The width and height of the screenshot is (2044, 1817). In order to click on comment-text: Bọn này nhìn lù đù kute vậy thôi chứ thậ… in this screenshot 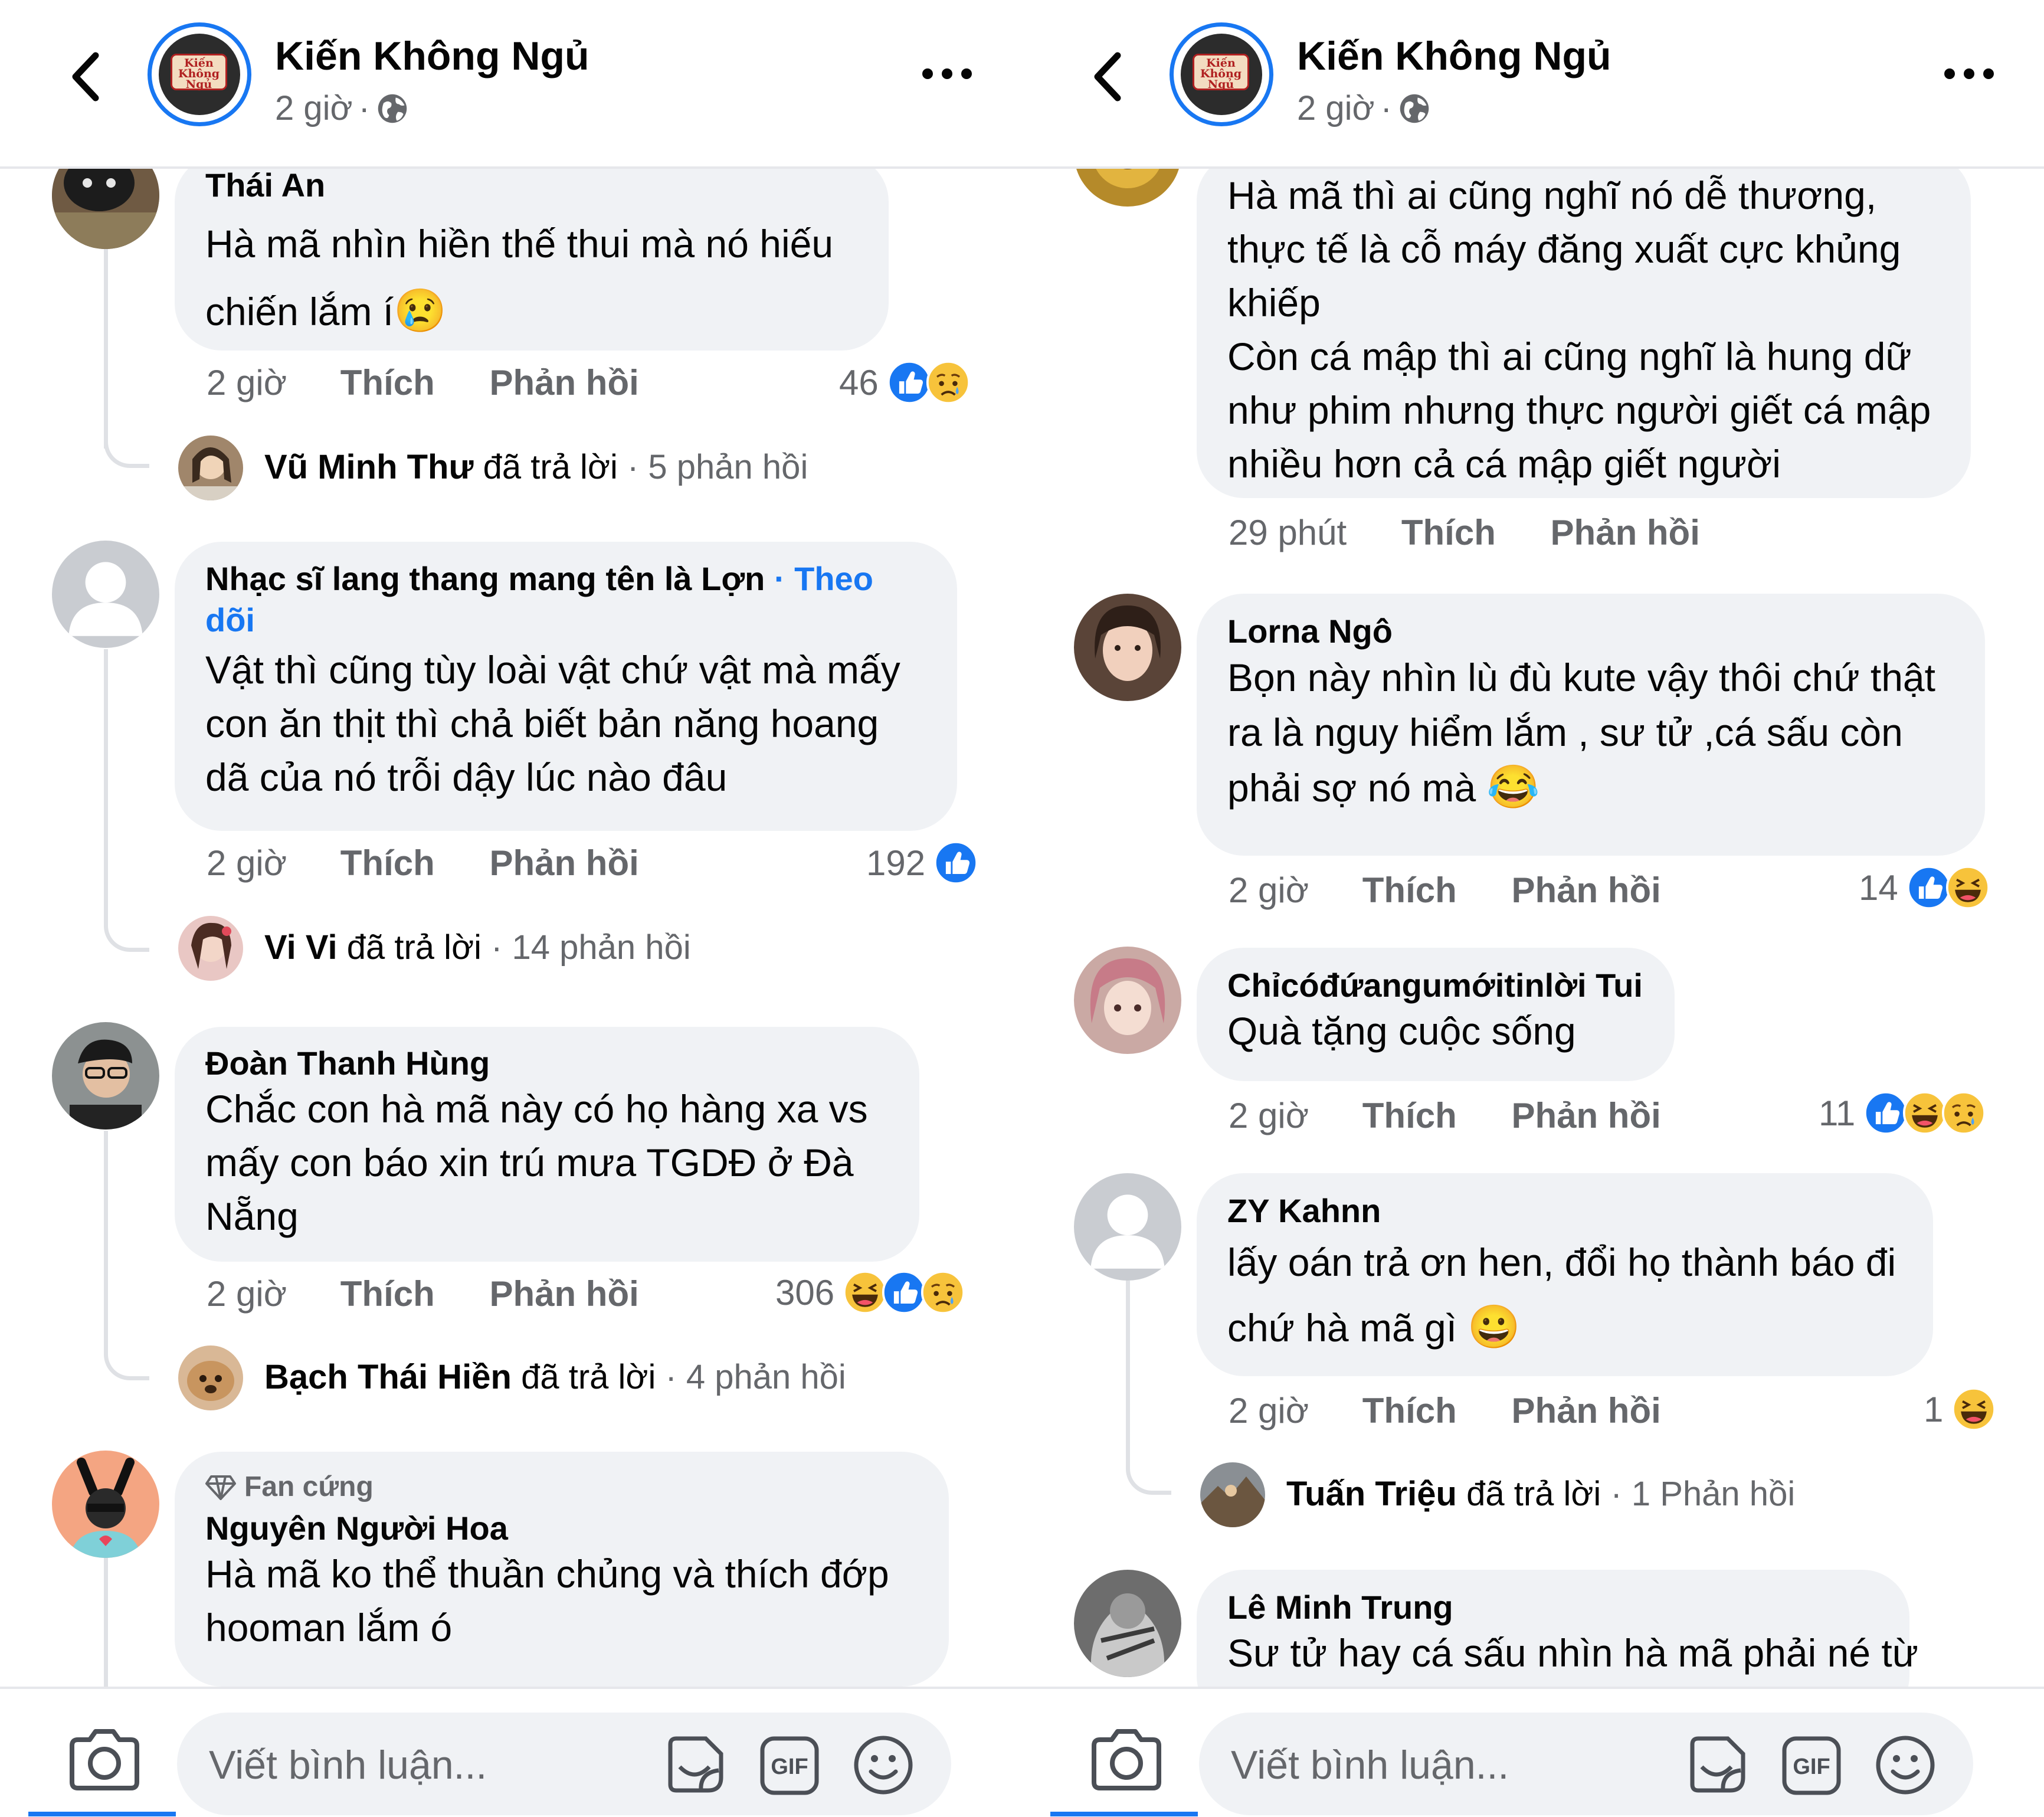, I will do `click(1581, 733)`.